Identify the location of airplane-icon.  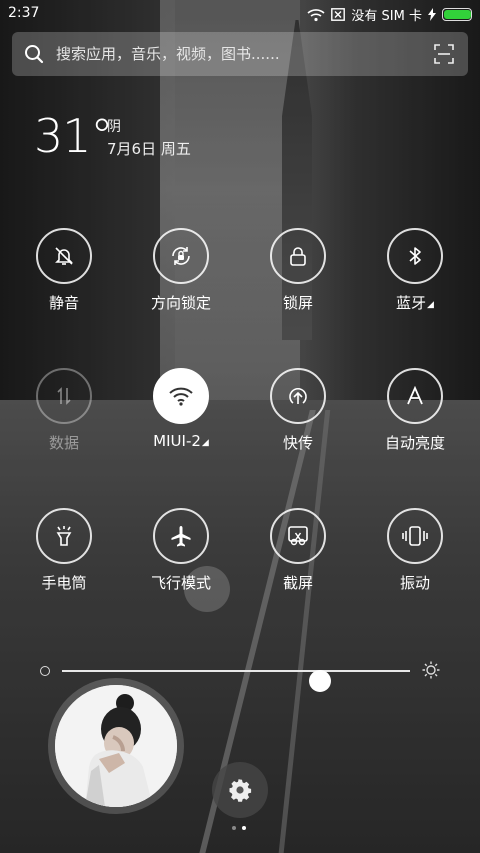
(181, 536).